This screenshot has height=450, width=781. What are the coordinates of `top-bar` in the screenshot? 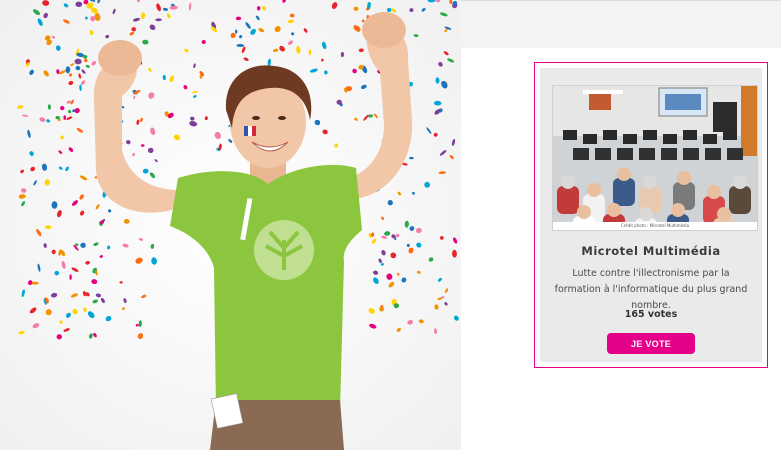 It's located at (621, 24).